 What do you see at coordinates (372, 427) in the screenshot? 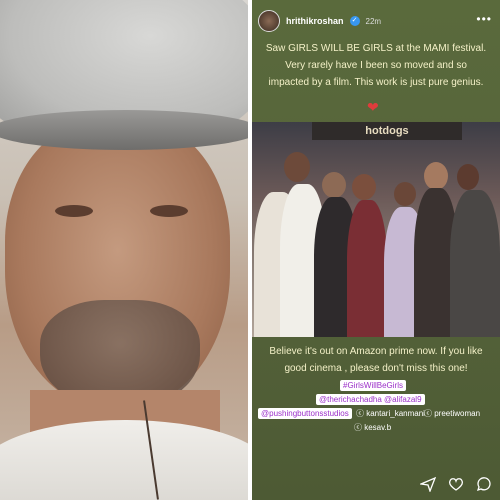
I see `mention-kesav: ⓒ kesav.b` at bounding box center [372, 427].